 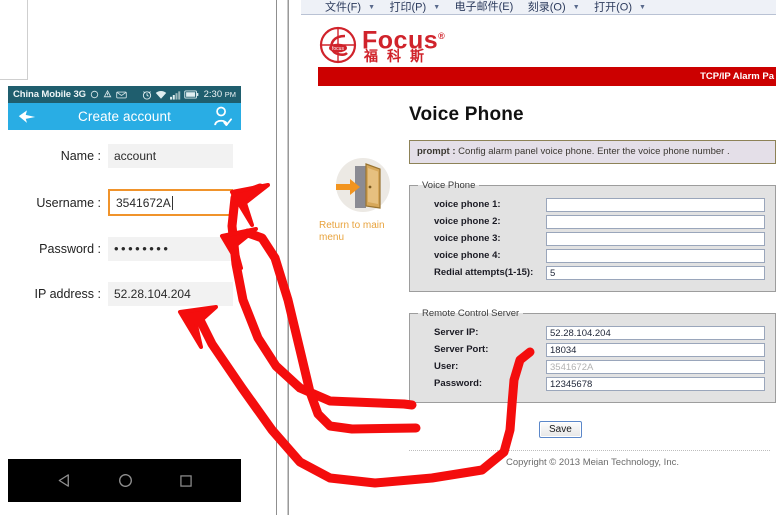 I want to click on menu-item-email: 电子邮件(E), so click(x=484, y=7).